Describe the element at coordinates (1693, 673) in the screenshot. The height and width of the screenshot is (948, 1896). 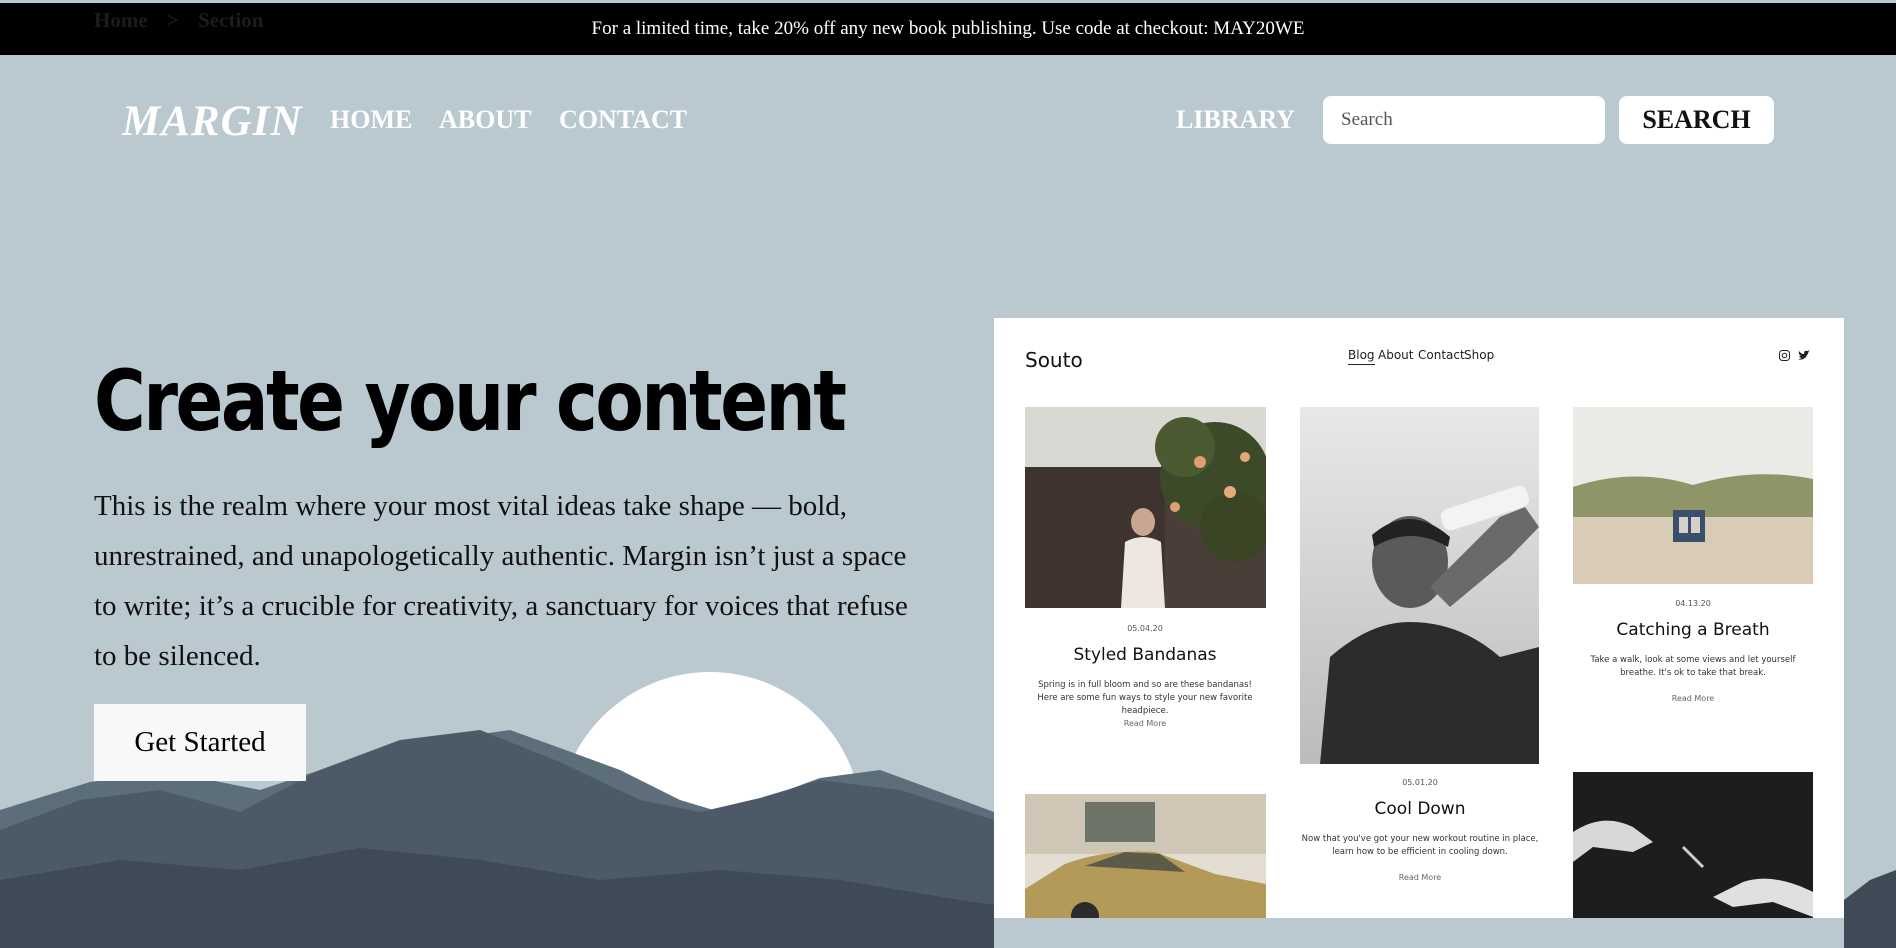
I see `preview-excerpt-line: breathe. It's ok to take that break.` at that location.